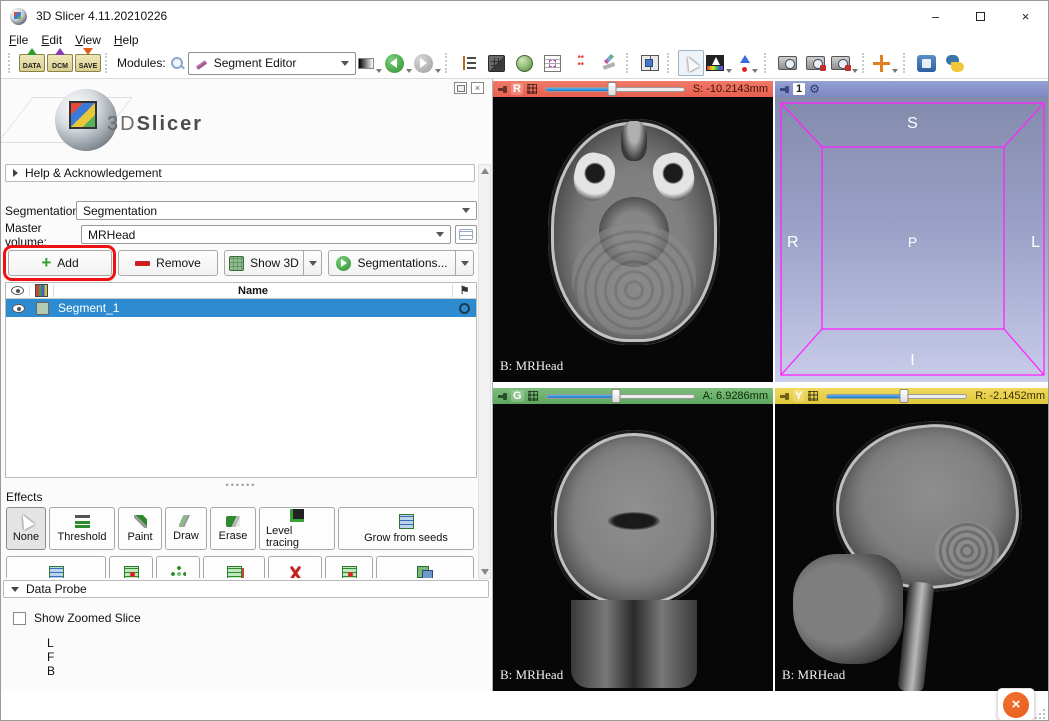 Image resolution: width=1049 pixels, height=721 pixels. What do you see at coordinates (477, 88) in the screenshot?
I see `close-panel-icon: ×` at bounding box center [477, 88].